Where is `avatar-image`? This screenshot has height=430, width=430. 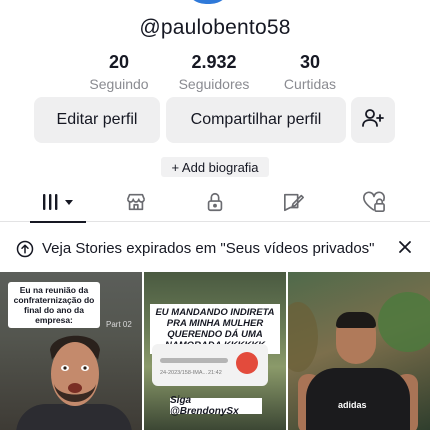 avatar-image is located at coordinates (208, 3).